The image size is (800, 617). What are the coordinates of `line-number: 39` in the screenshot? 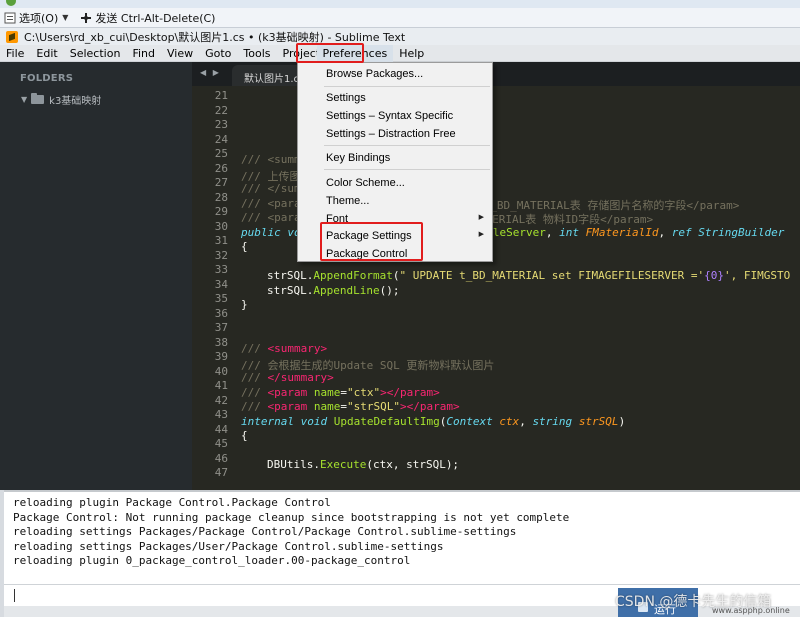 It's located at (221, 356).